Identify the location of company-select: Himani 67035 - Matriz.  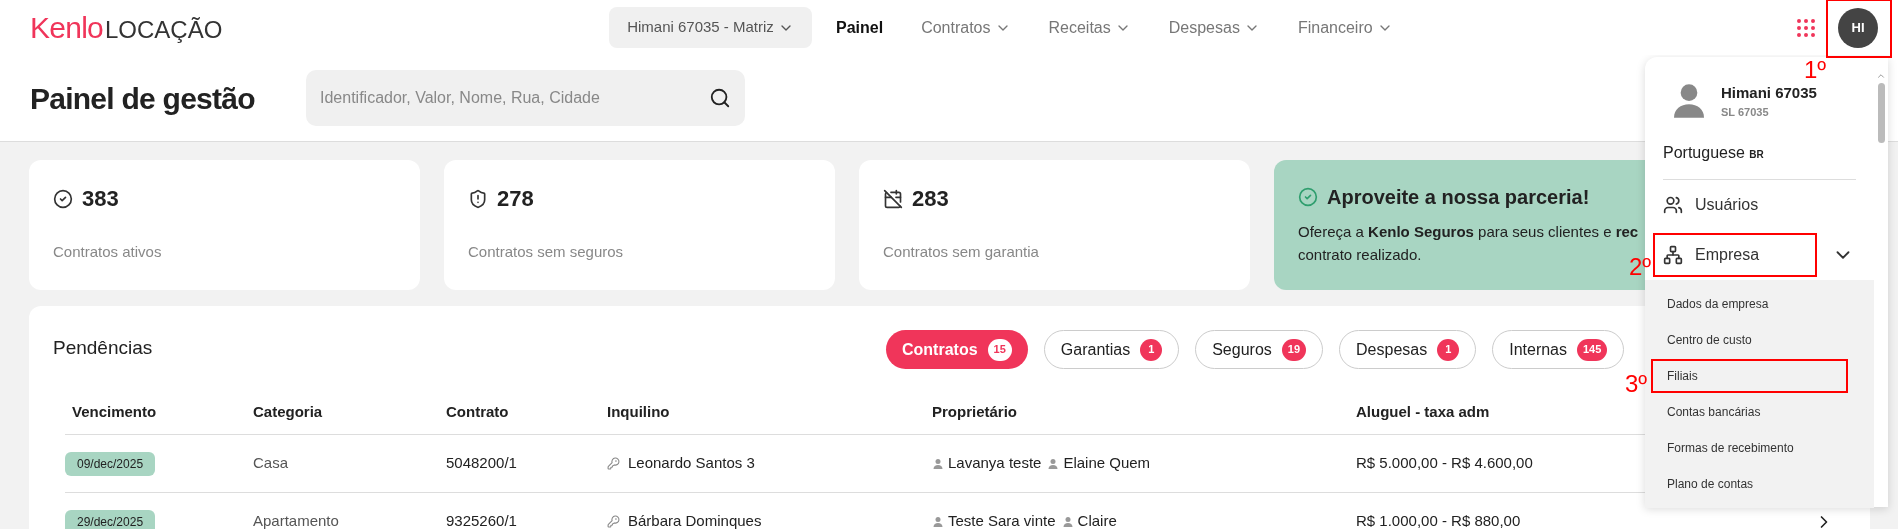
(710, 27).